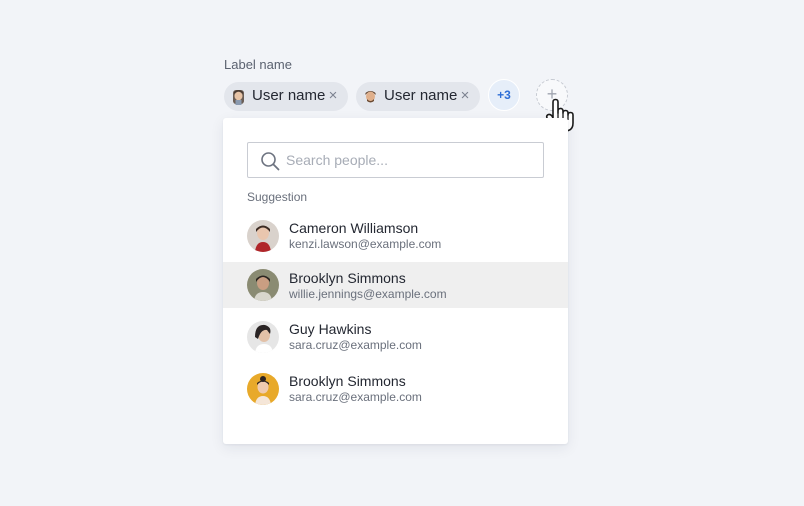 This screenshot has height=506, width=804. Describe the element at coordinates (411, 160) in the screenshot. I see `search-input` at that location.